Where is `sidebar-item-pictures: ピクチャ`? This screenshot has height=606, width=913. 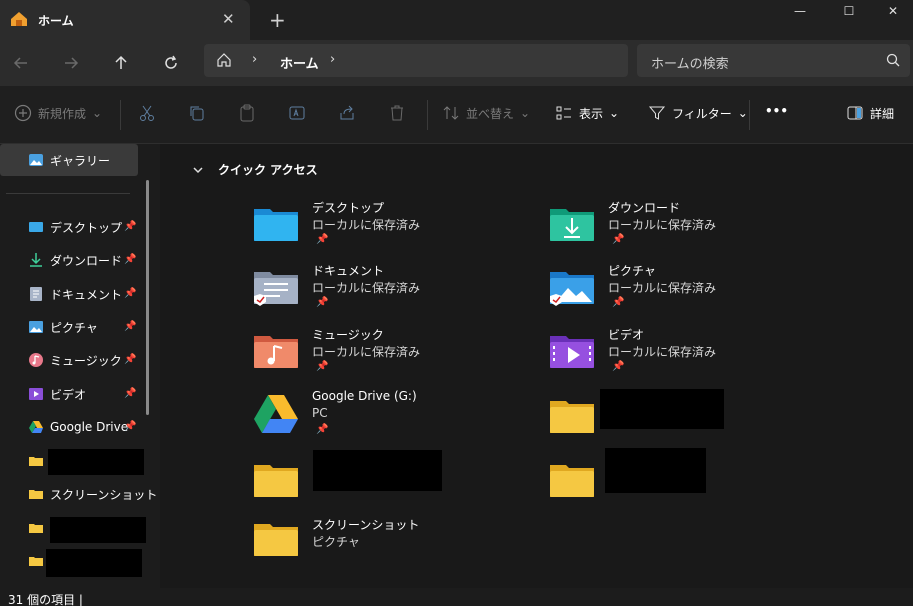
sidebar-item-pictures: ピクチャ is located at coordinates (63, 327).